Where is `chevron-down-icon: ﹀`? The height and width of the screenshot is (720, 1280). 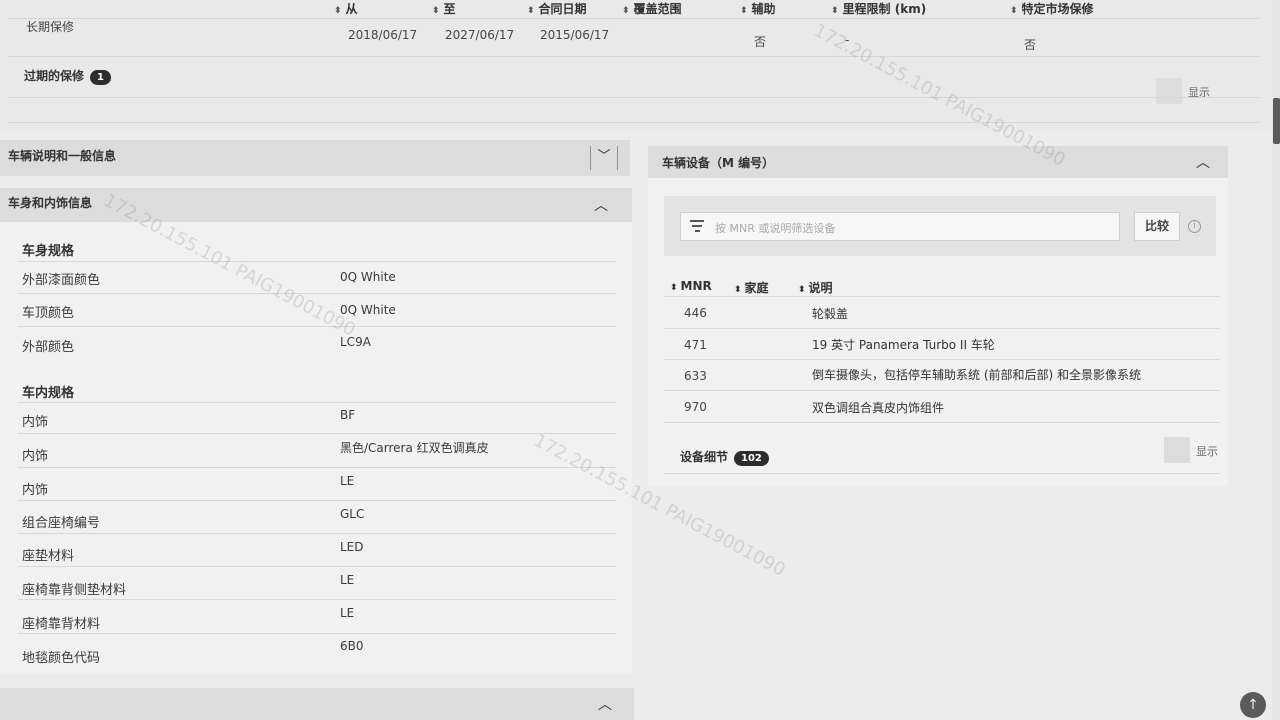
chevron-down-icon: ﹀ is located at coordinates (604, 158).